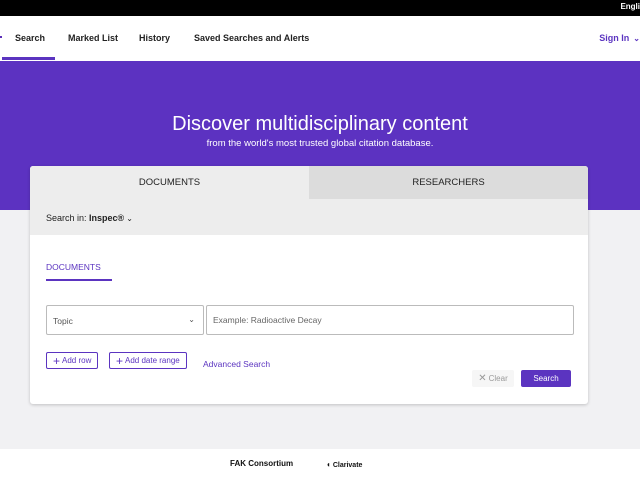 The width and height of the screenshot is (640, 480). What do you see at coordinates (77, 360) in the screenshot?
I see `add-row-label: Add row` at bounding box center [77, 360].